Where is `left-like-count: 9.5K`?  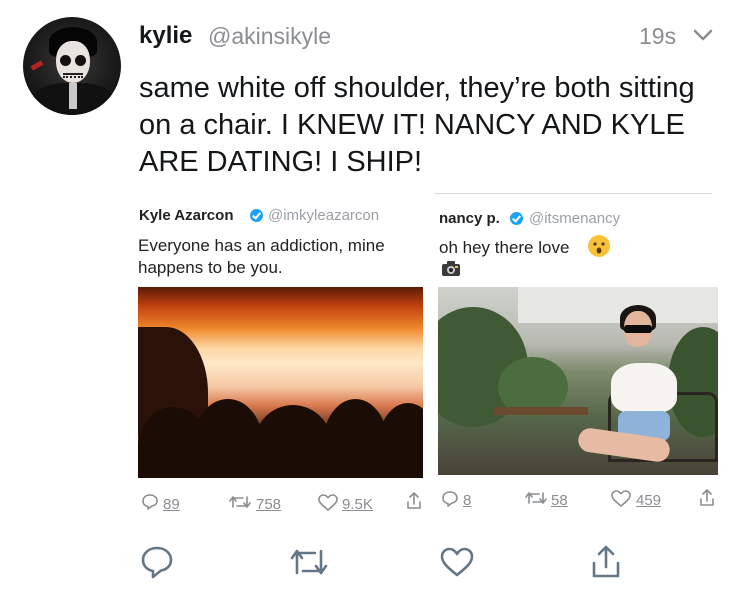 left-like-count: 9.5K is located at coordinates (357, 504).